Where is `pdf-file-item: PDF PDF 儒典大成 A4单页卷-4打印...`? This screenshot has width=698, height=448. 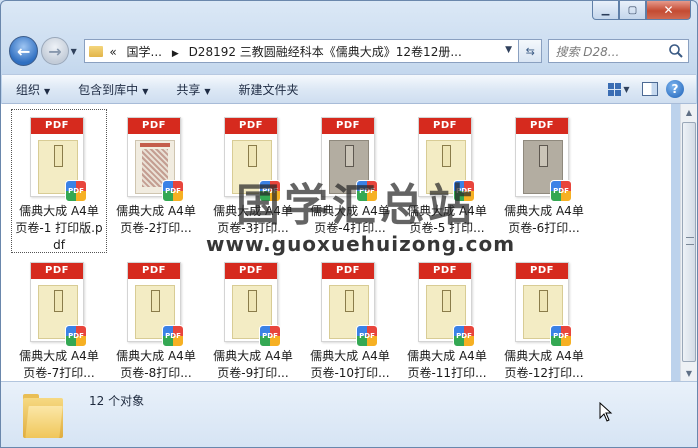 pdf-file-item: PDF PDF 儒典大成 A4单页卷-4打印... is located at coordinates (350, 181).